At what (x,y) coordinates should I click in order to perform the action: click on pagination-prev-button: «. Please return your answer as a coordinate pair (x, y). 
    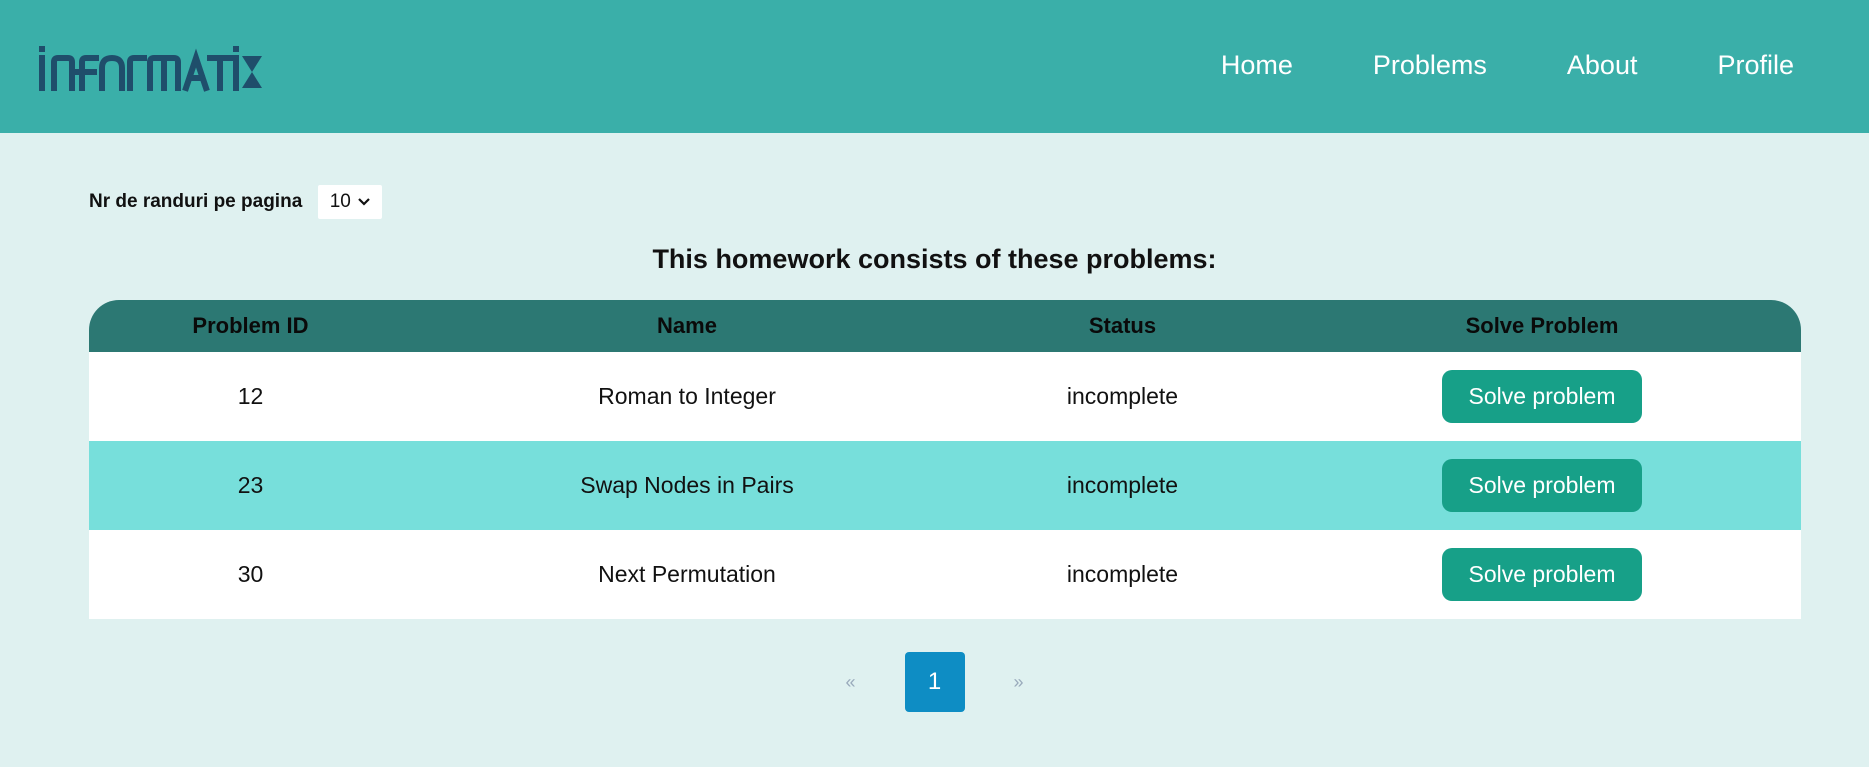
    Looking at the image, I should click on (851, 682).